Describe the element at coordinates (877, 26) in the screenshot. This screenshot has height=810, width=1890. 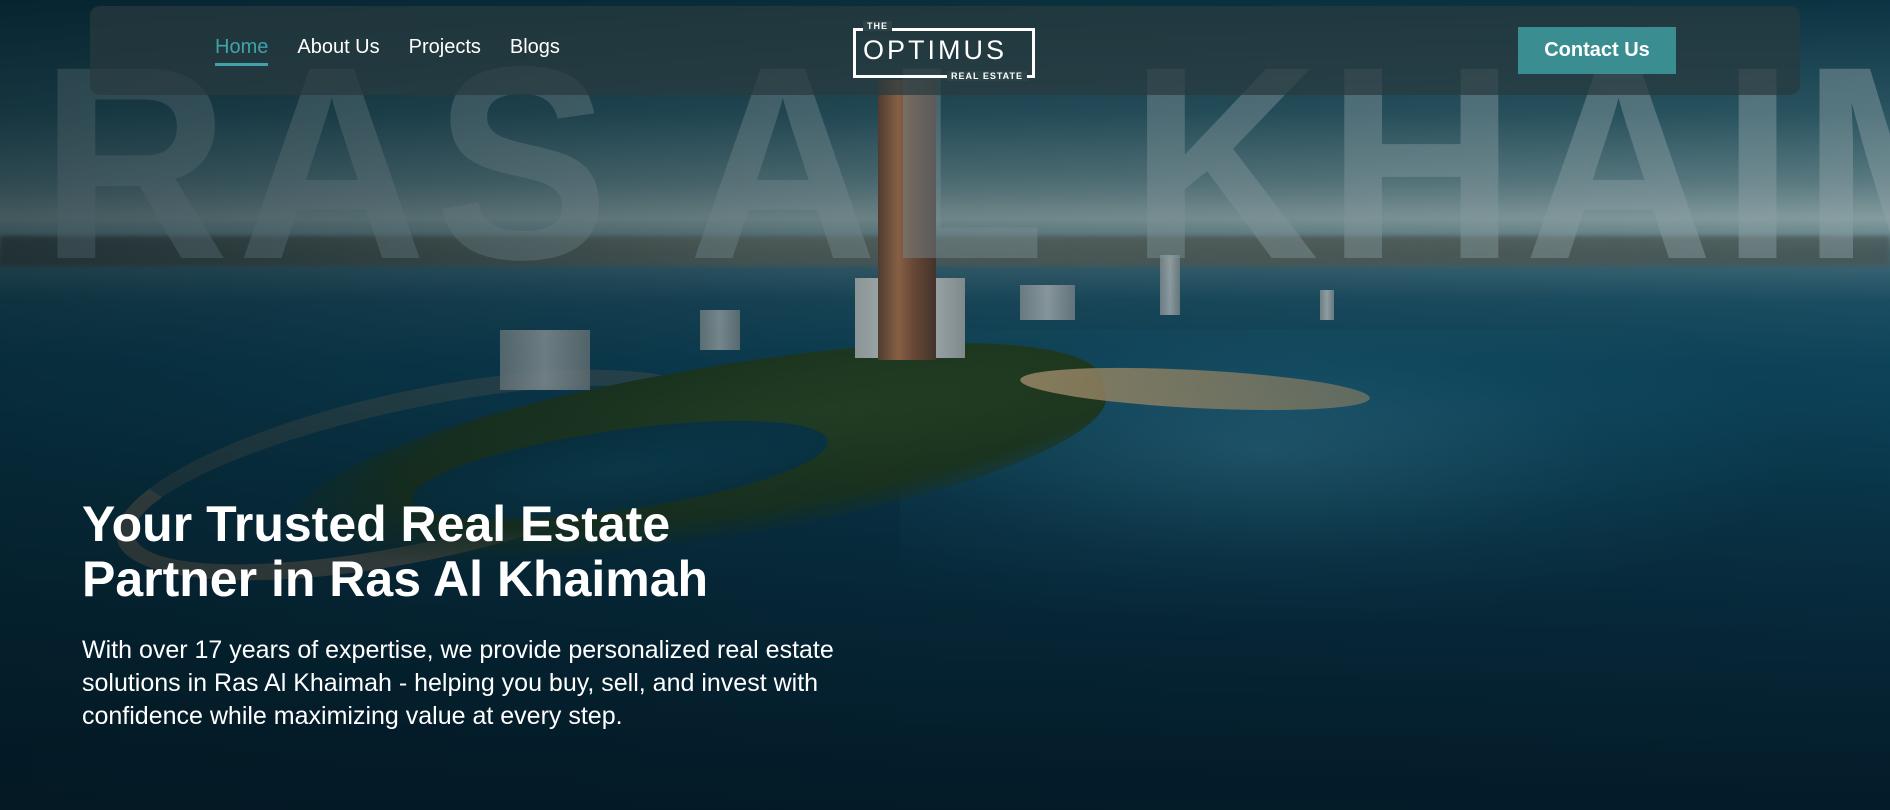
I see `logo-the-text: THE` at that location.